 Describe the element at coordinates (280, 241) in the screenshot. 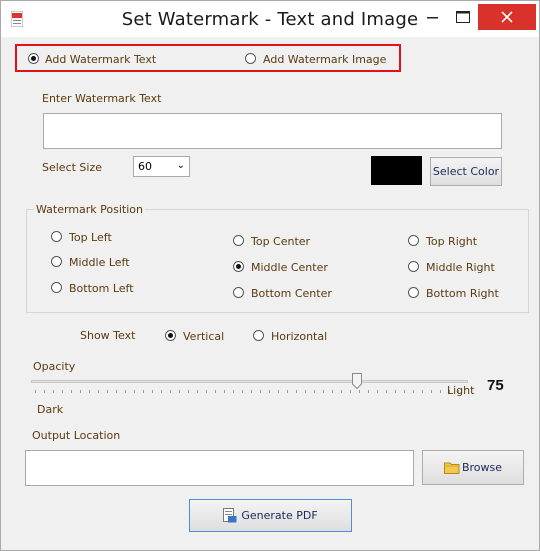

I see `top-center-label: Top Center` at that location.